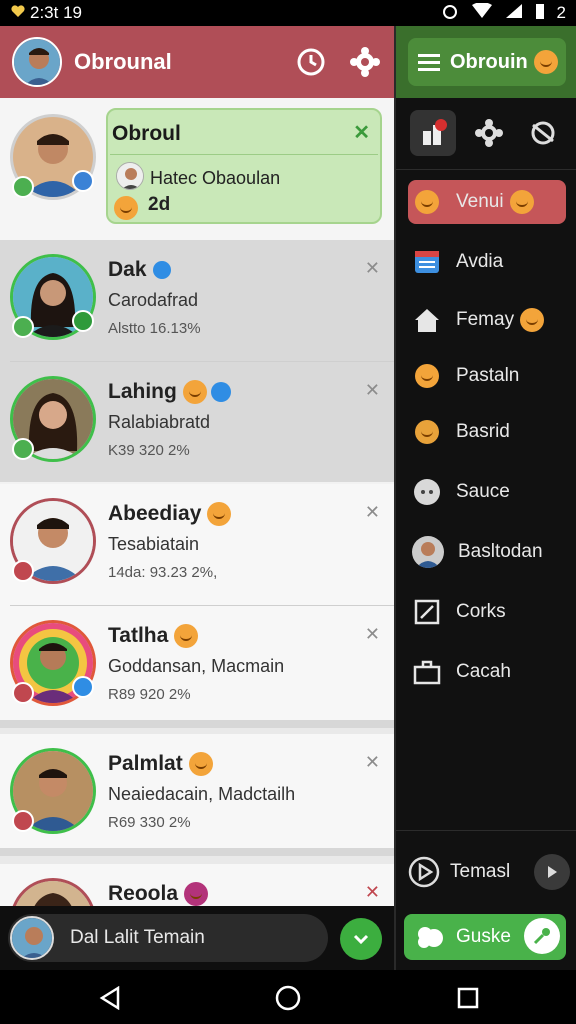  I want to click on list-item: Reoola ✕, so click(197, 885).